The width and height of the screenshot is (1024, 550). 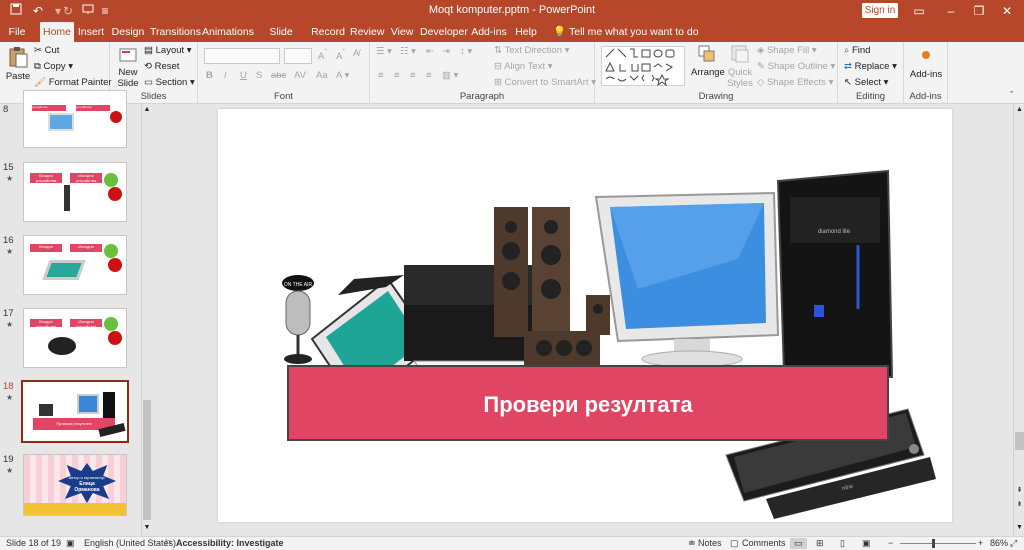 I want to click on section-button: ▭ Section ▾, so click(x=169, y=82).